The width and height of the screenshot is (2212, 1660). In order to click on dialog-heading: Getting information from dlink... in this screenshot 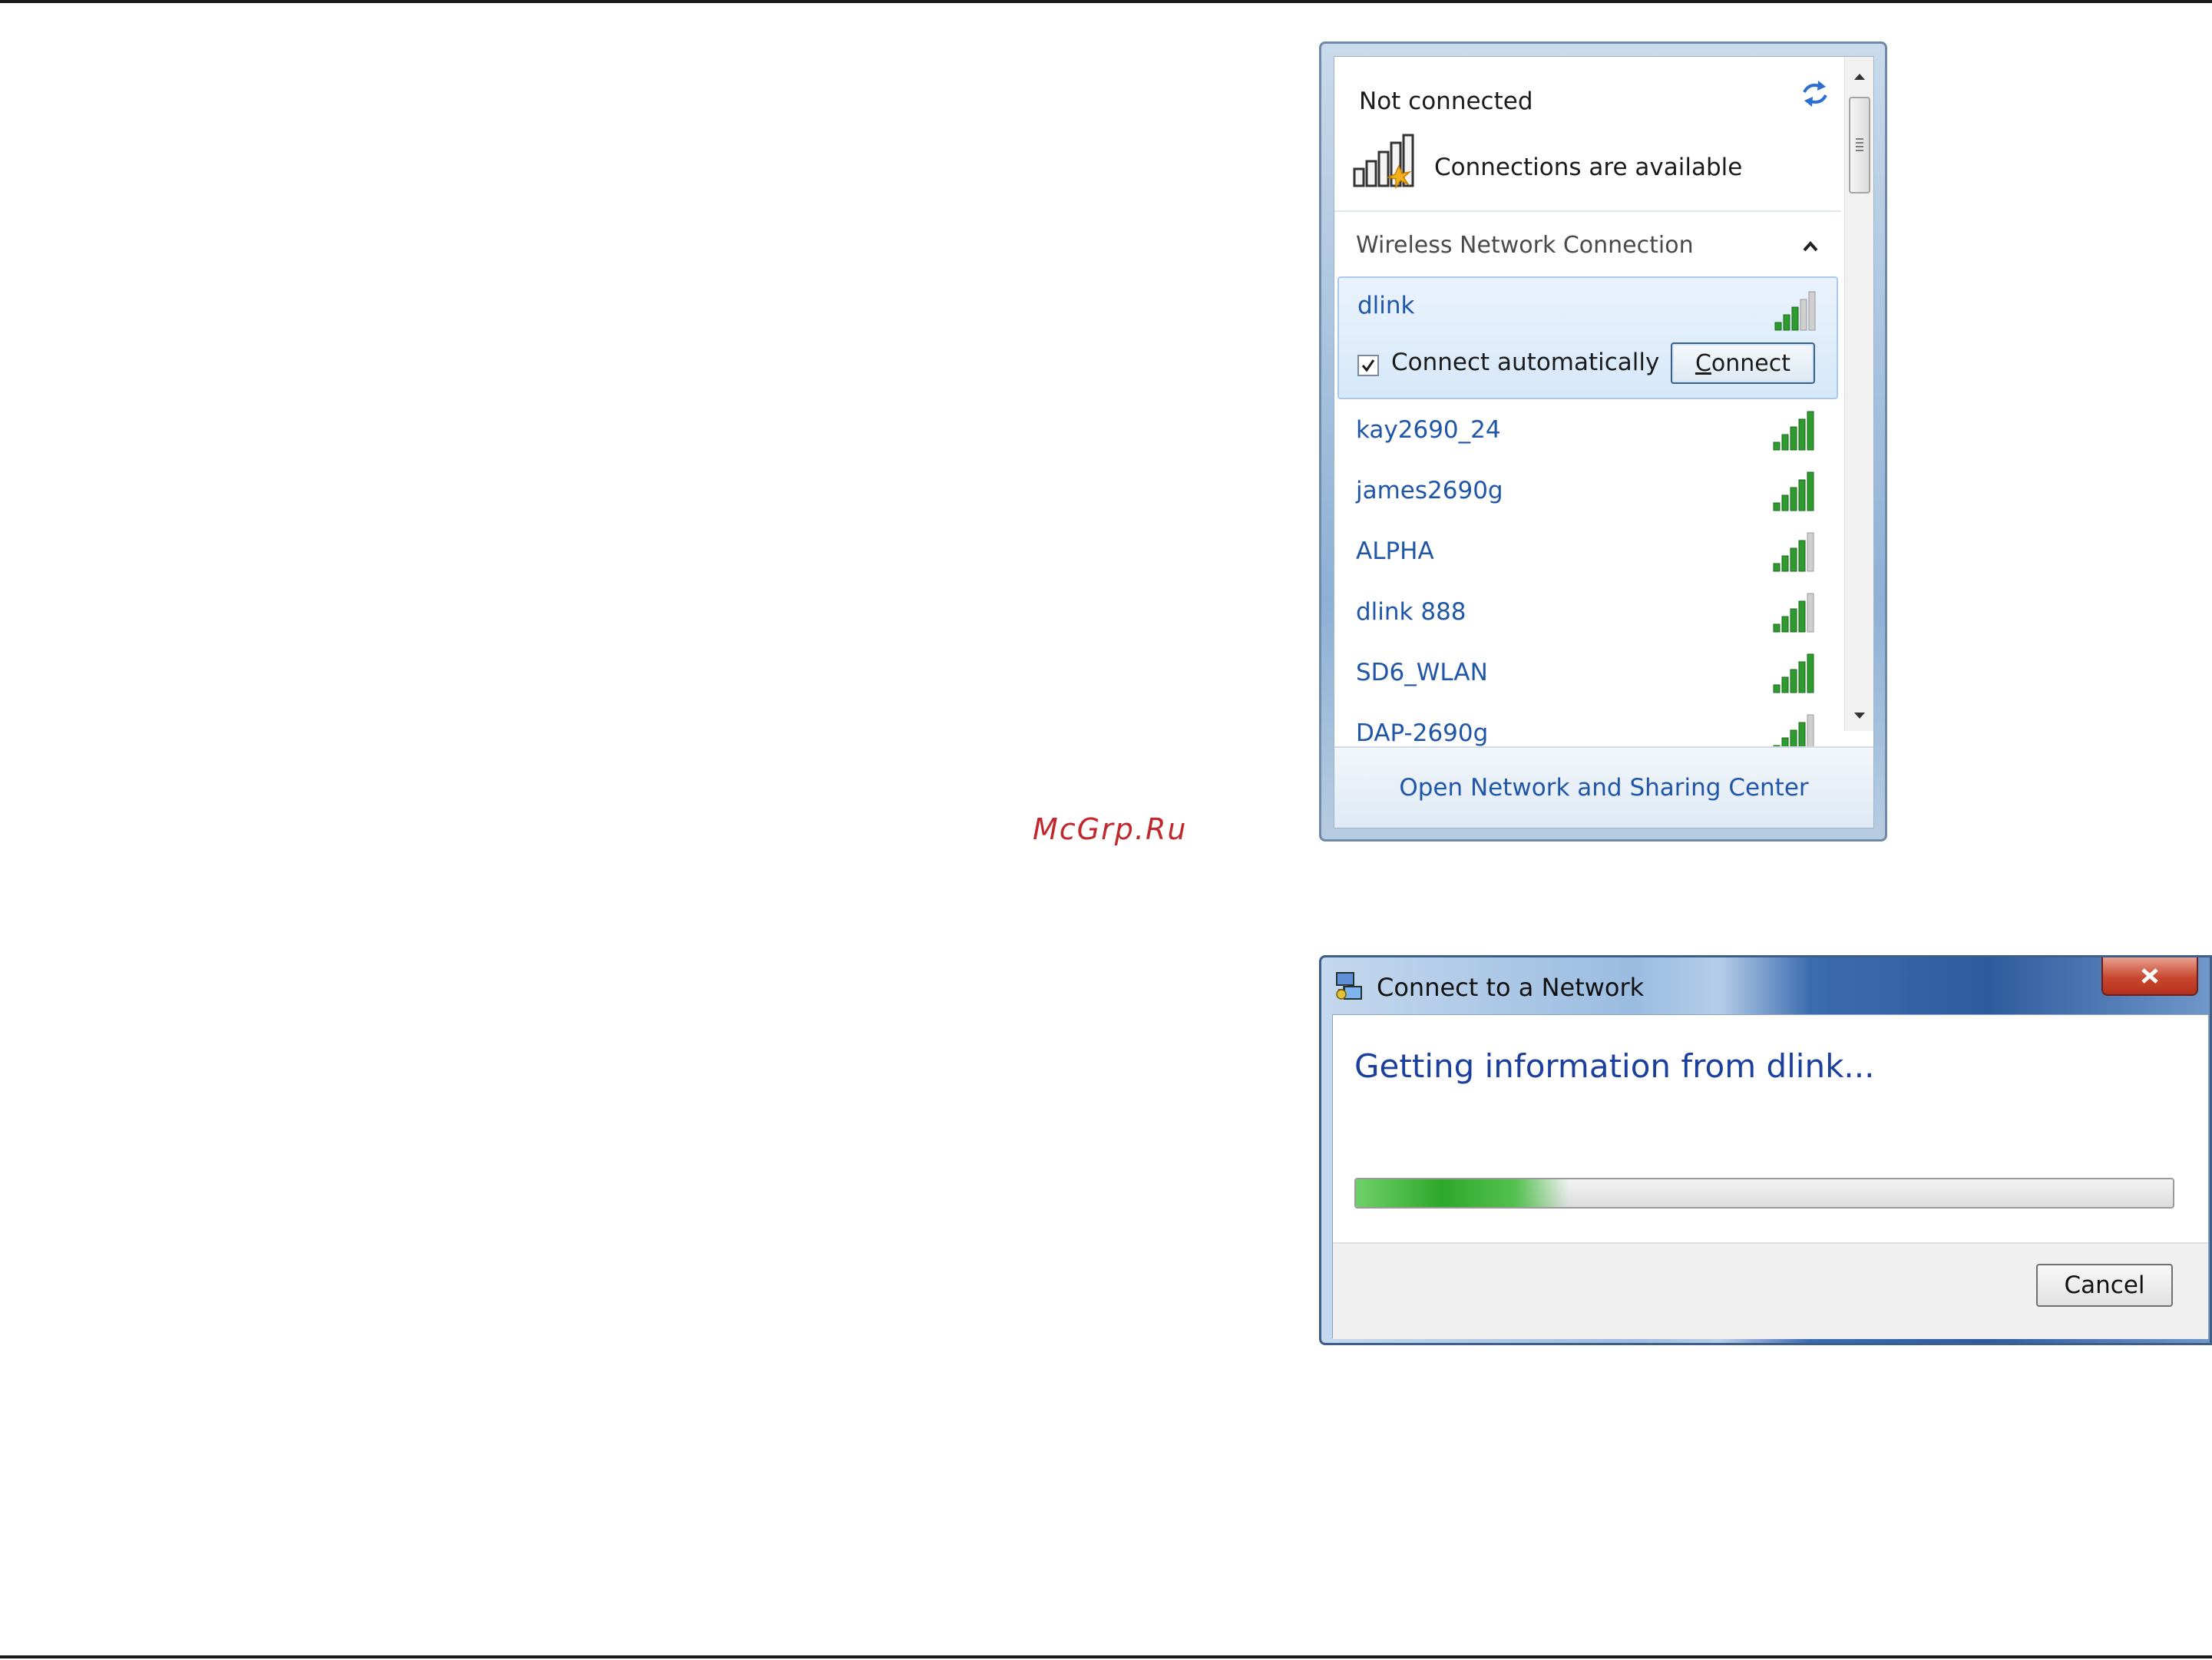, I will do `click(1615, 1066)`.